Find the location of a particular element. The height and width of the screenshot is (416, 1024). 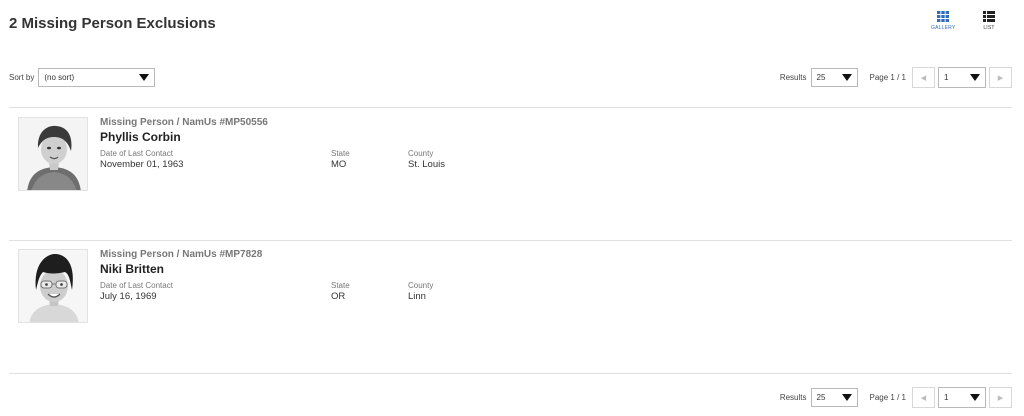

sort-select: (no sort) is located at coordinates (97, 77).